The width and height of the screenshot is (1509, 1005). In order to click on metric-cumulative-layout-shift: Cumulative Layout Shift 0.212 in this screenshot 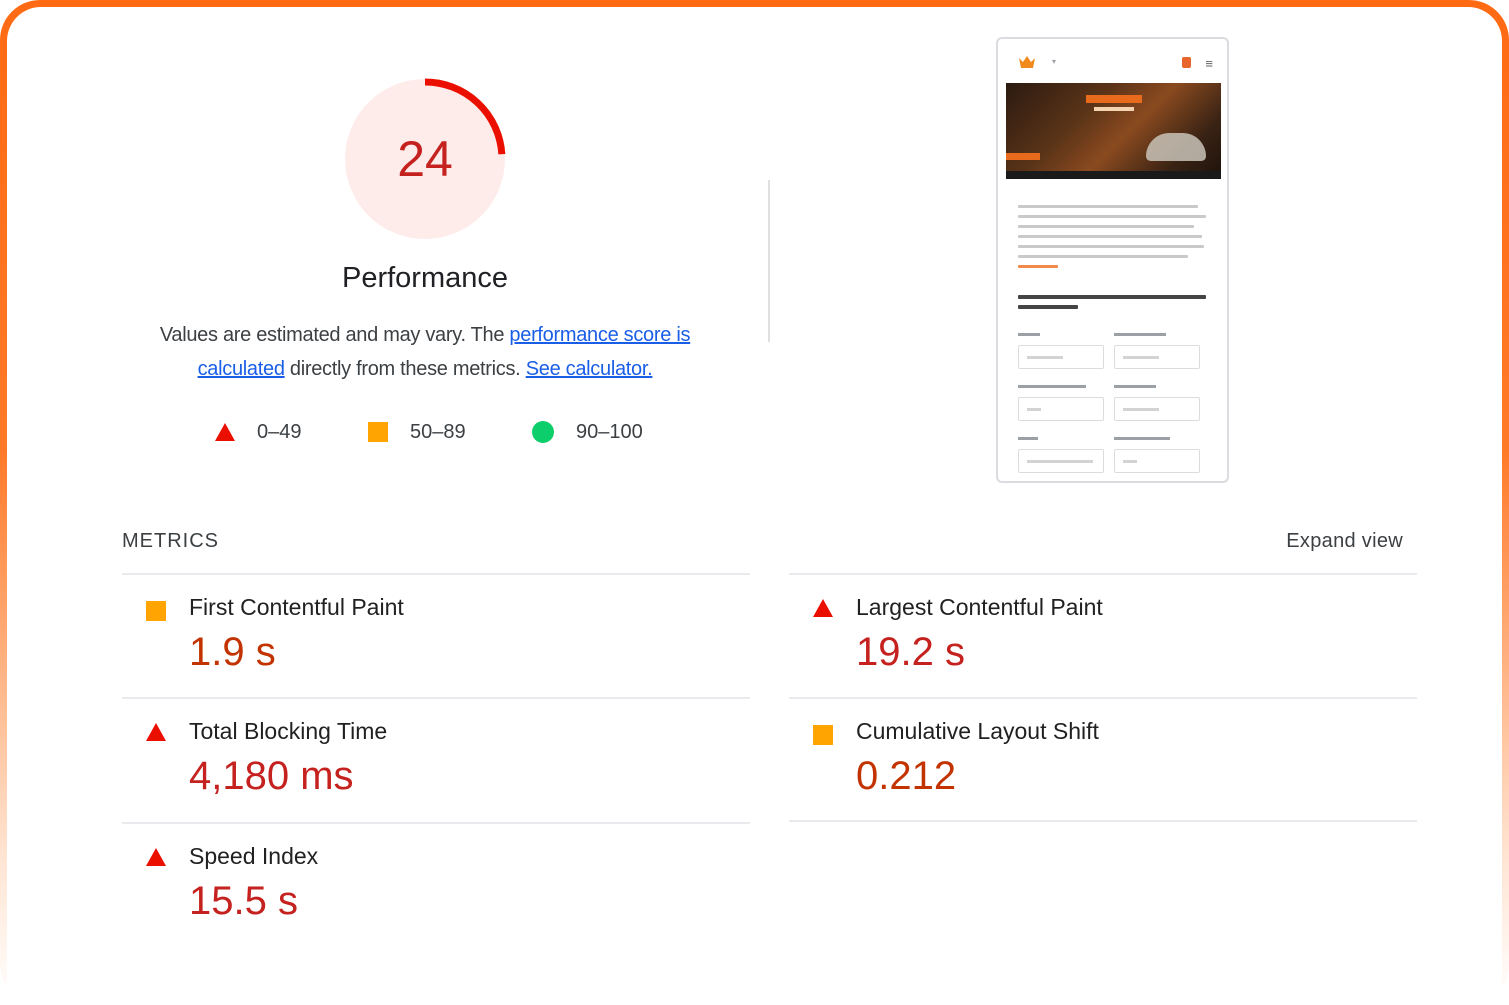, I will do `click(1103, 759)`.